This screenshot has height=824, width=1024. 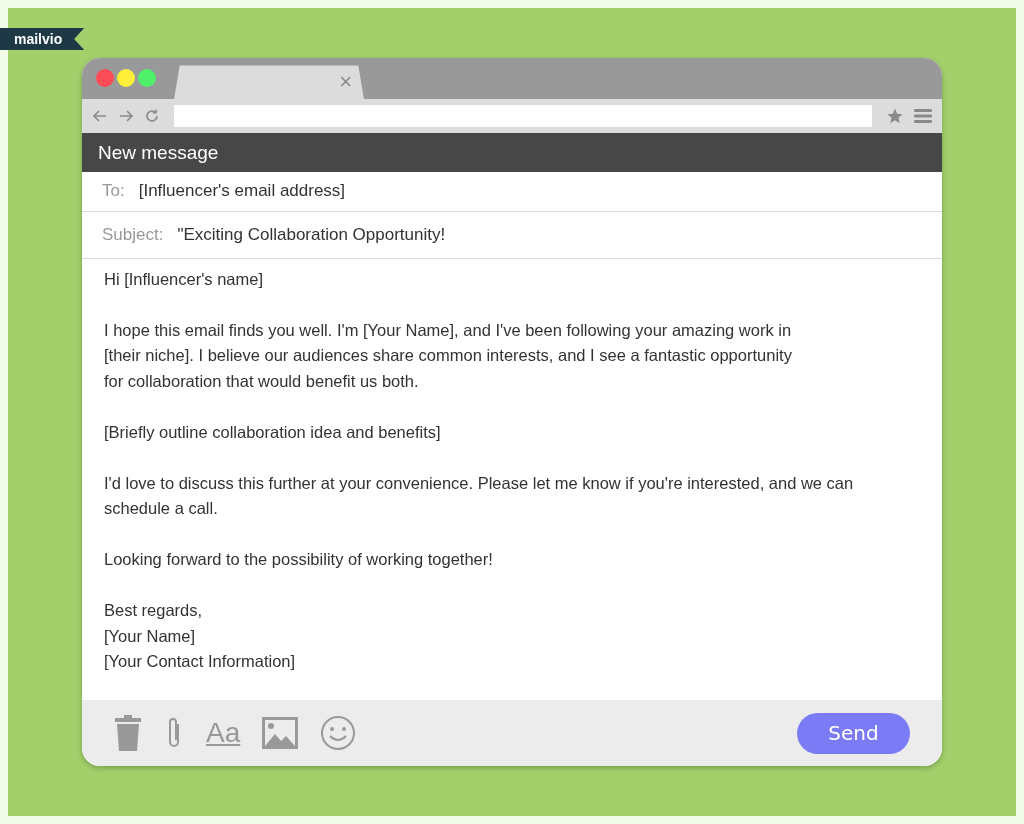 What do you see at coordinates (200, 636) in the screenshot?
I see `message-paragraph: Best regards, [Your Name] [Your Contact Information]` at bounding box center [200, 636].